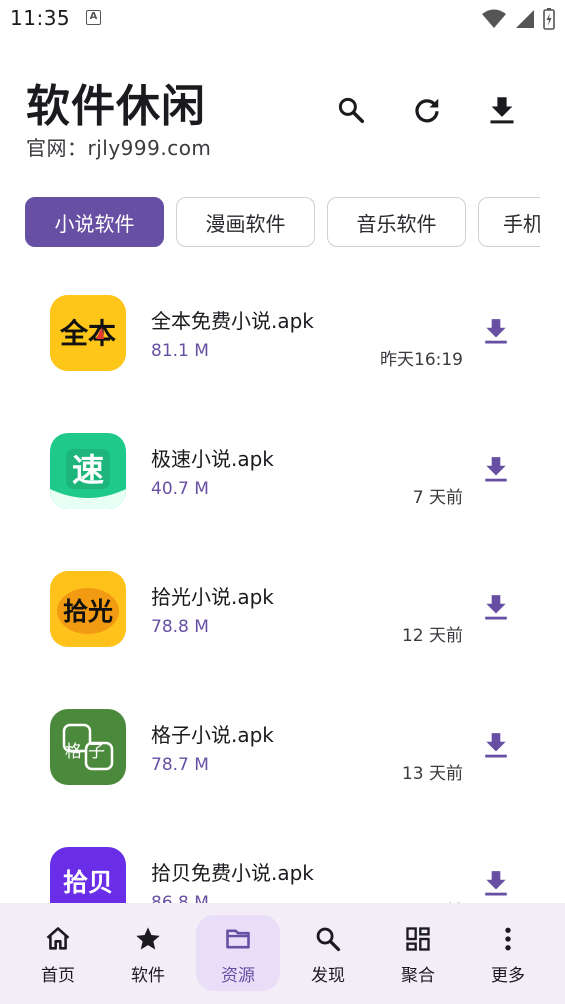 Image resolution: width=565 pixels, height=1004 pixels. Describe the element at coordinates (282, 19) in the screenshot. I see `status-bar: 11:35 A` at that location.